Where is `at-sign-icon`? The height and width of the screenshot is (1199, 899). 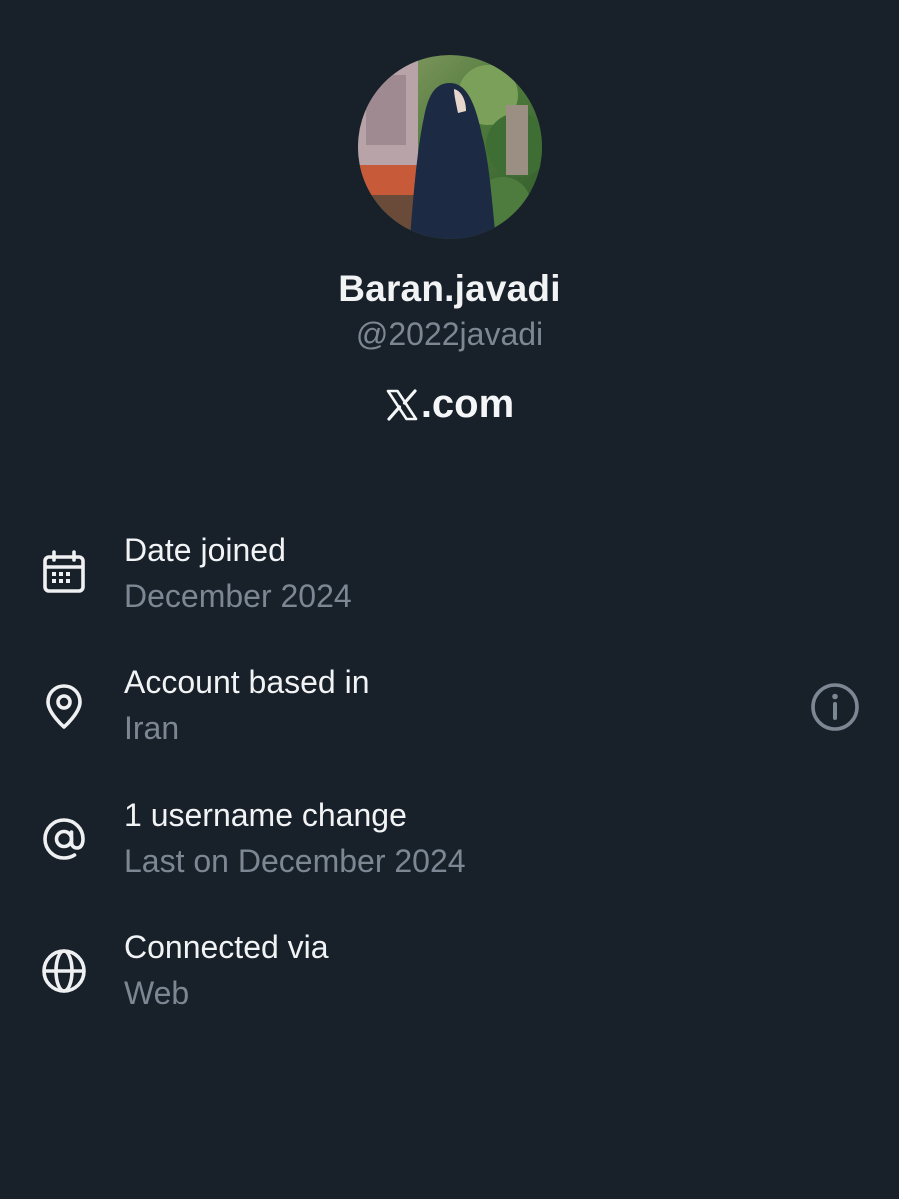 at-sign-icon is located at coordinates (64, 839).